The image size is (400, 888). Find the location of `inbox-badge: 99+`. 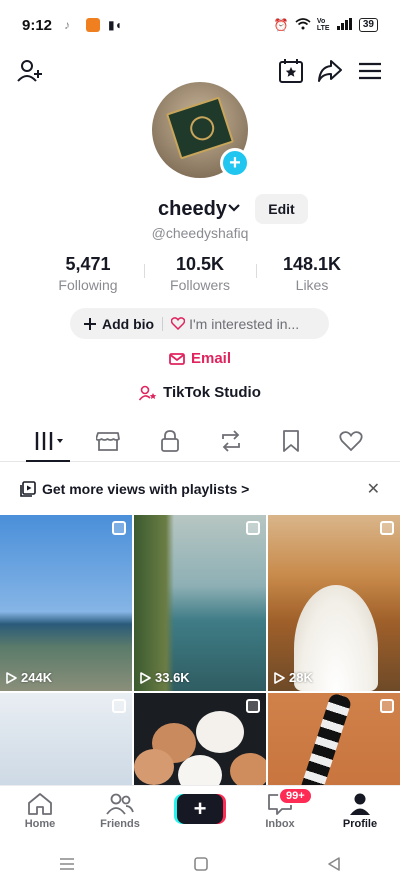

inbox-badge: 99+ is located at coordinates (295, 796).